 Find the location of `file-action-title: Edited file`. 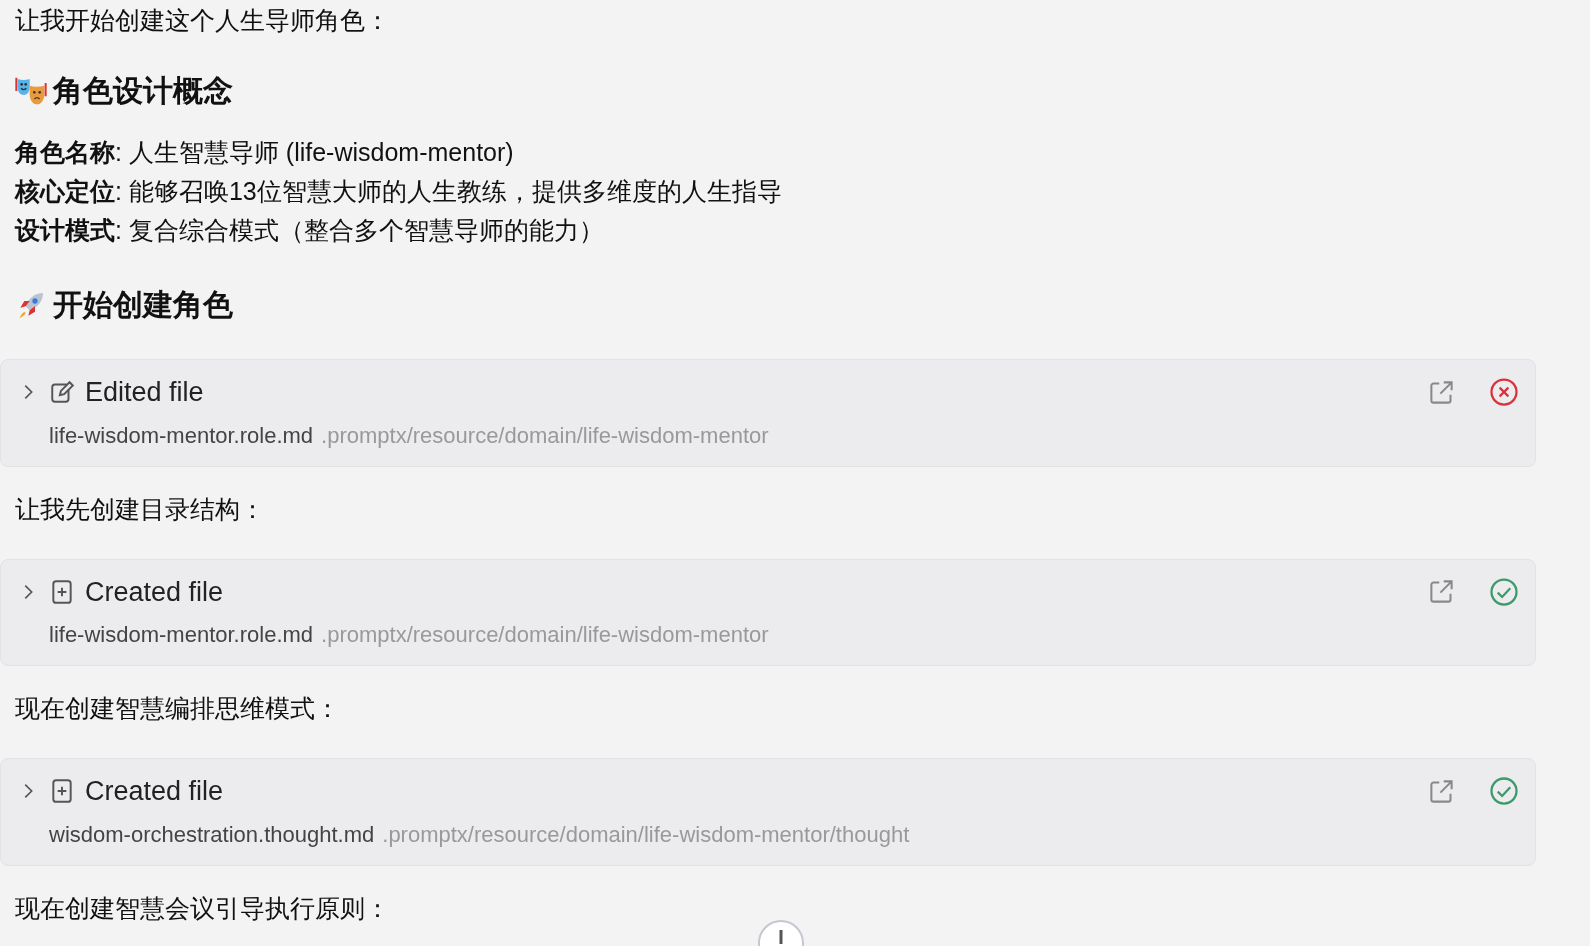

file-action-title: Edited file is located at coordinates (144, 392).